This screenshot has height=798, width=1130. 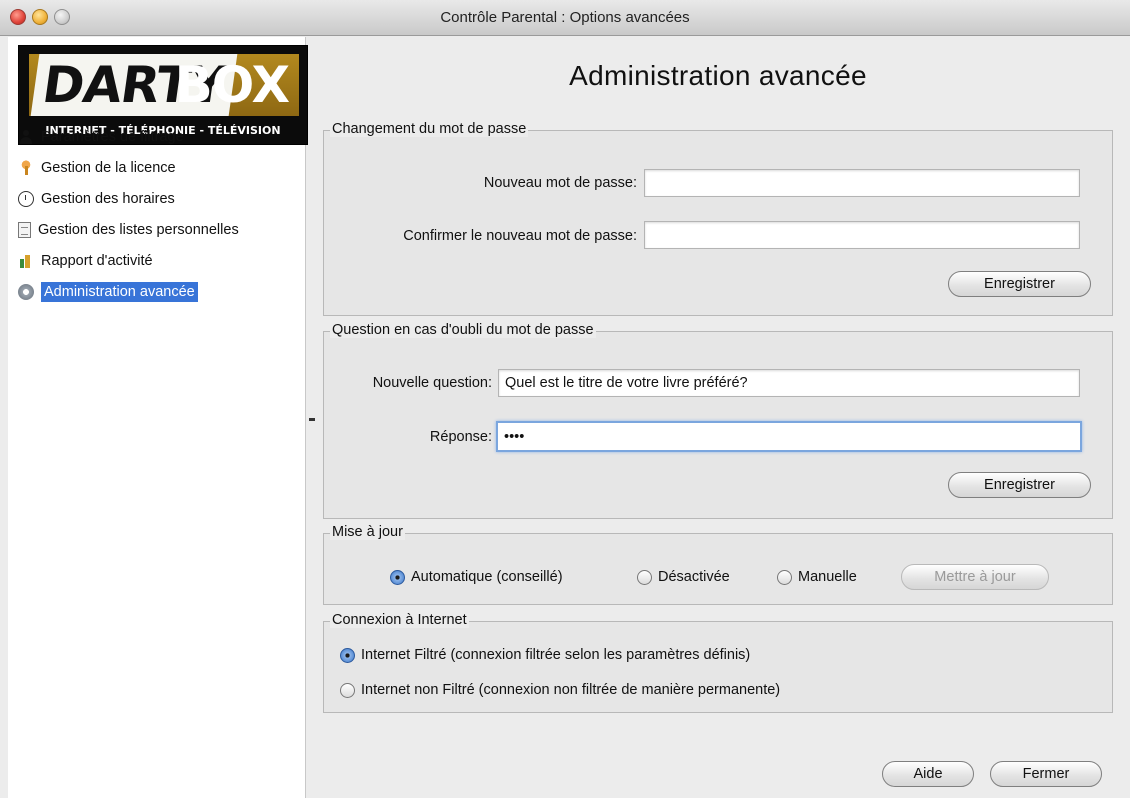 What do you see at coordinates (26, 291) in the screenshot?
I see `gear-icon` at bounding box center [26, 291].